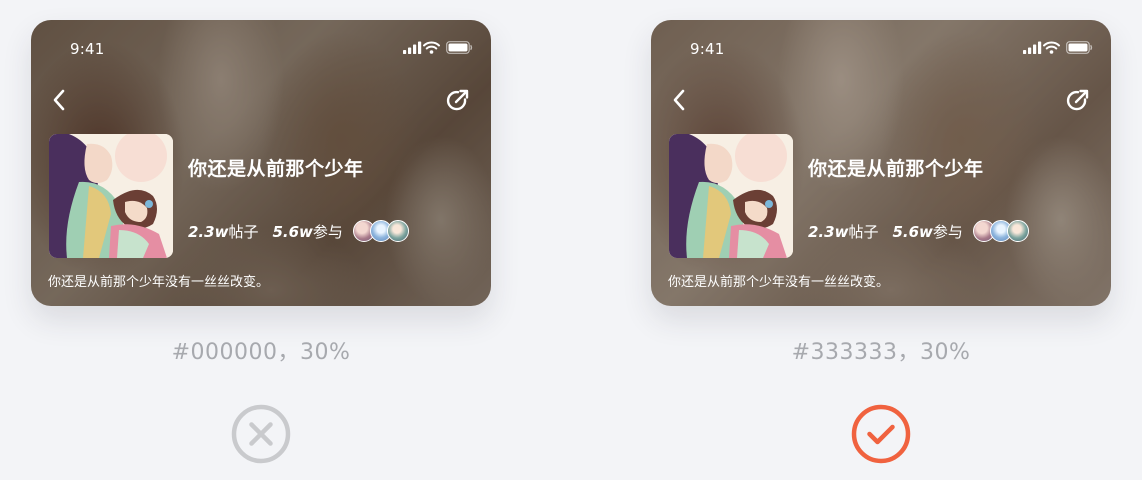 The image size is (1142, 480). Describe the element at coordinates (881, 352) in the screenshot. I see `overlay-color-caption: #333333，30%` at that location.